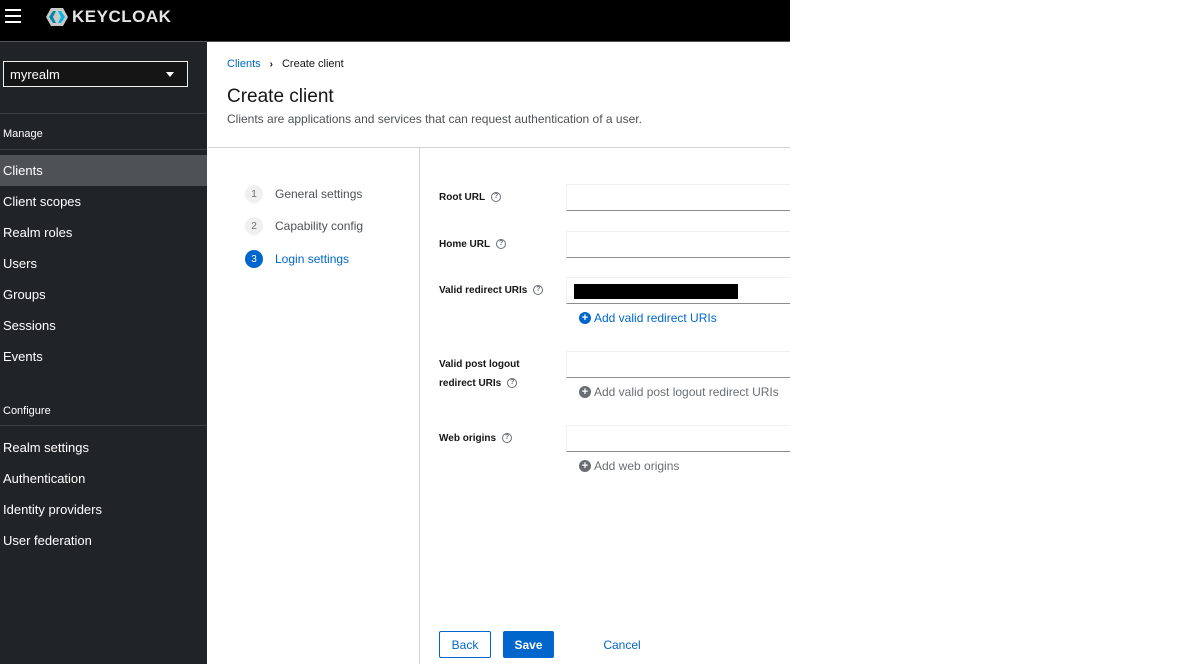 This screenshot has height=664, width=1200. I want to click on nav-section-configure: Configure, so click(27, 411).